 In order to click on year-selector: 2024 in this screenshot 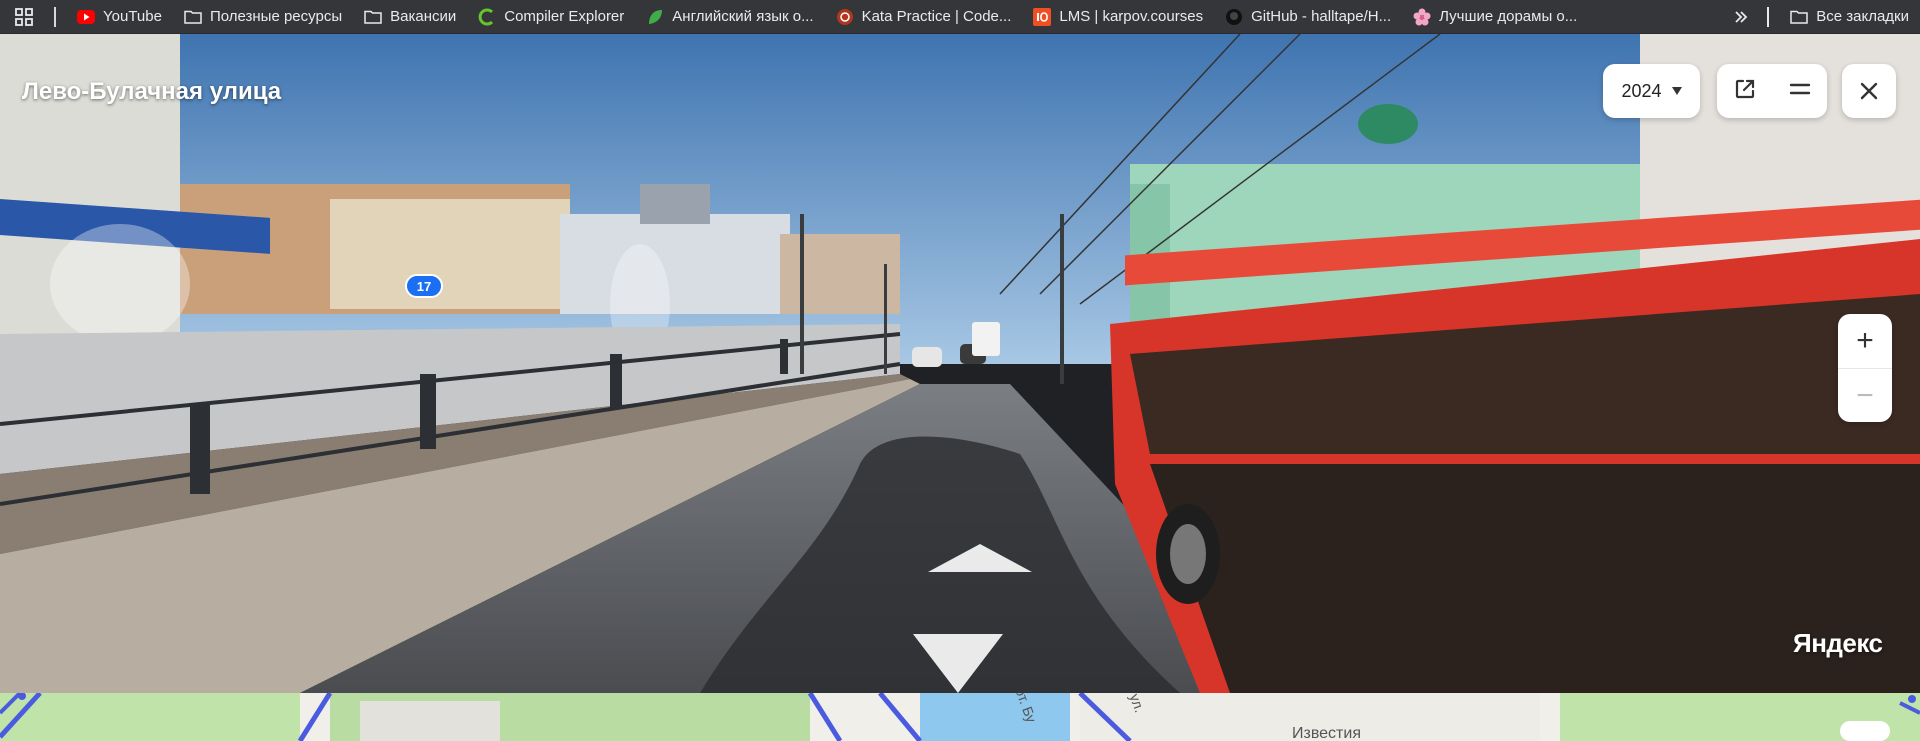, I will do `click(1651, 91)`.